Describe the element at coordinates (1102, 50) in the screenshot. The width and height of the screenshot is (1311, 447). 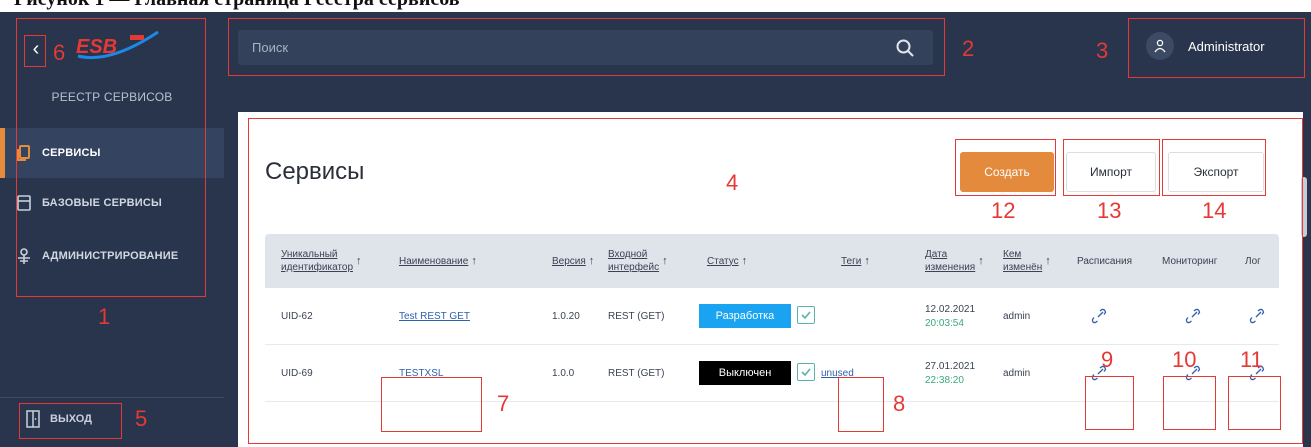
I see `annotation-number-3: 3` at that location.